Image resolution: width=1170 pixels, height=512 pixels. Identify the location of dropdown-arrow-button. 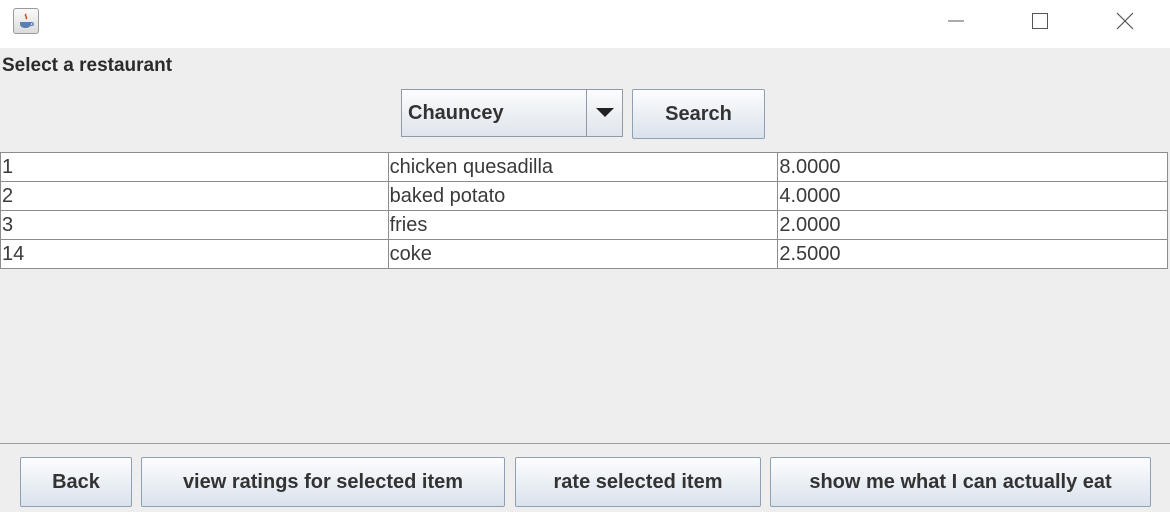
(605, 113).